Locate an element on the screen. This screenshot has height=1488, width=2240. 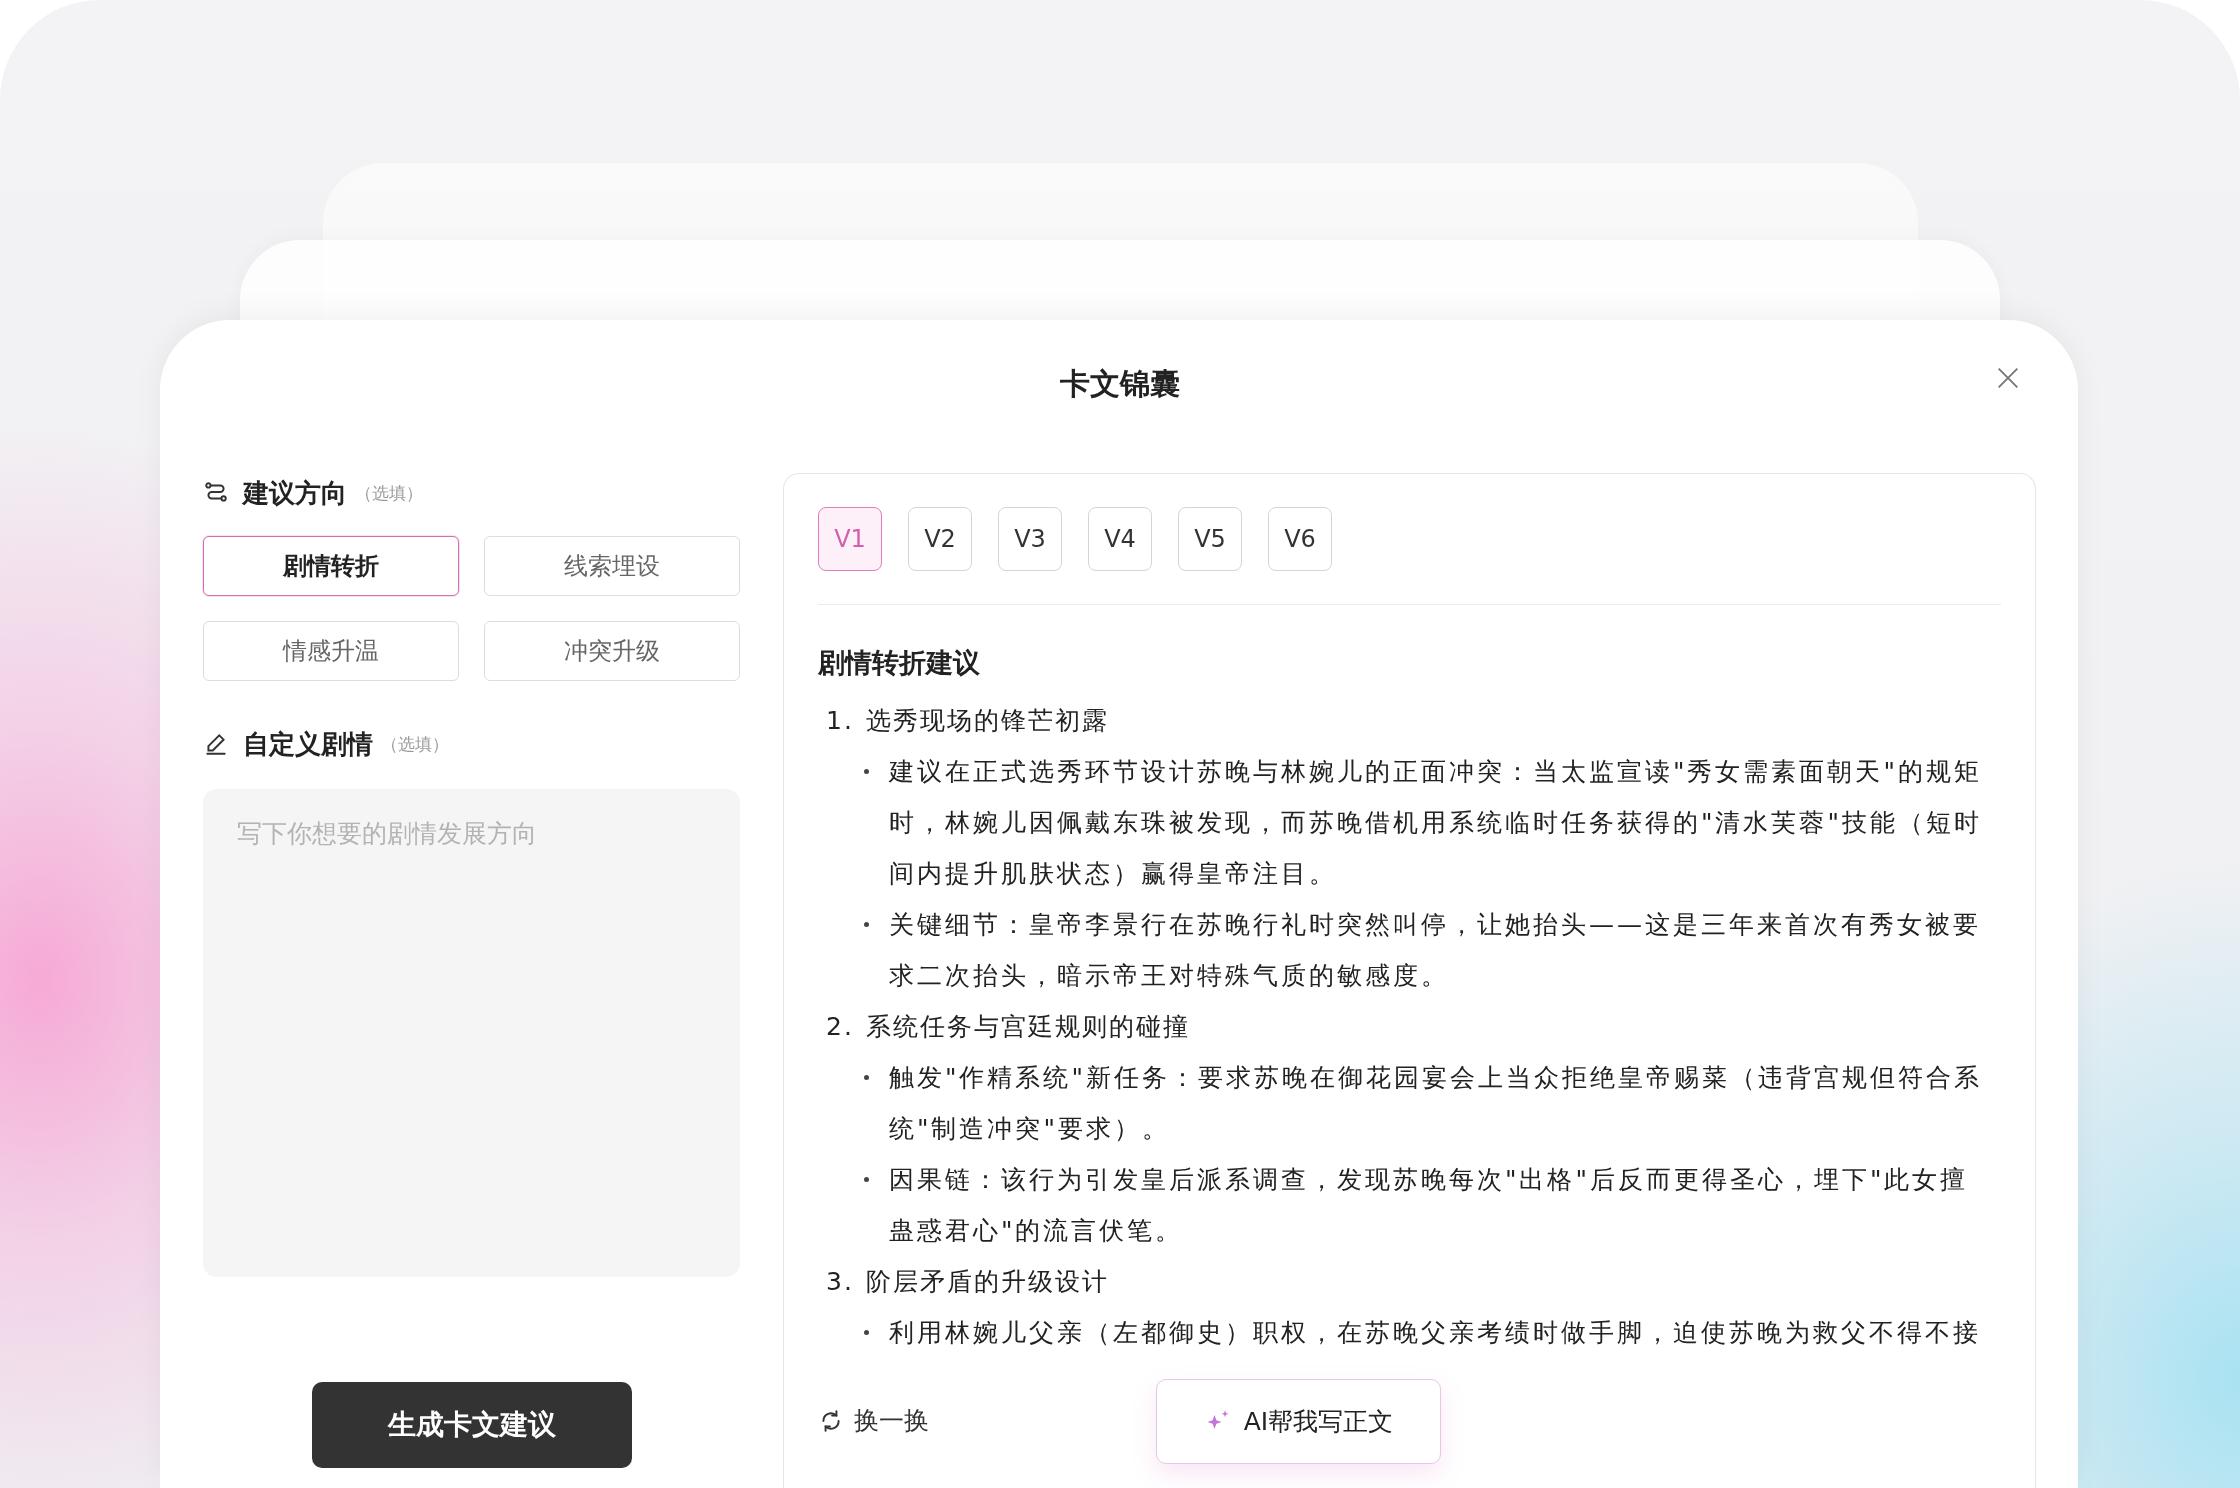
version-tab: V3 is located at coordinates (1030, 539).